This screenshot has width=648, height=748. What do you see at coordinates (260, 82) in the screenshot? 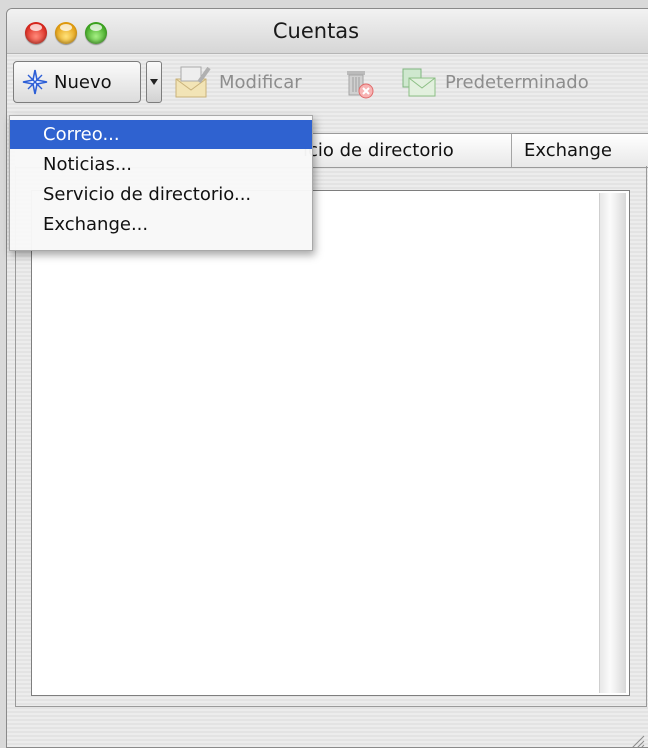
I see `edit-account-label: Modificar` at bounding box center [260, 82].